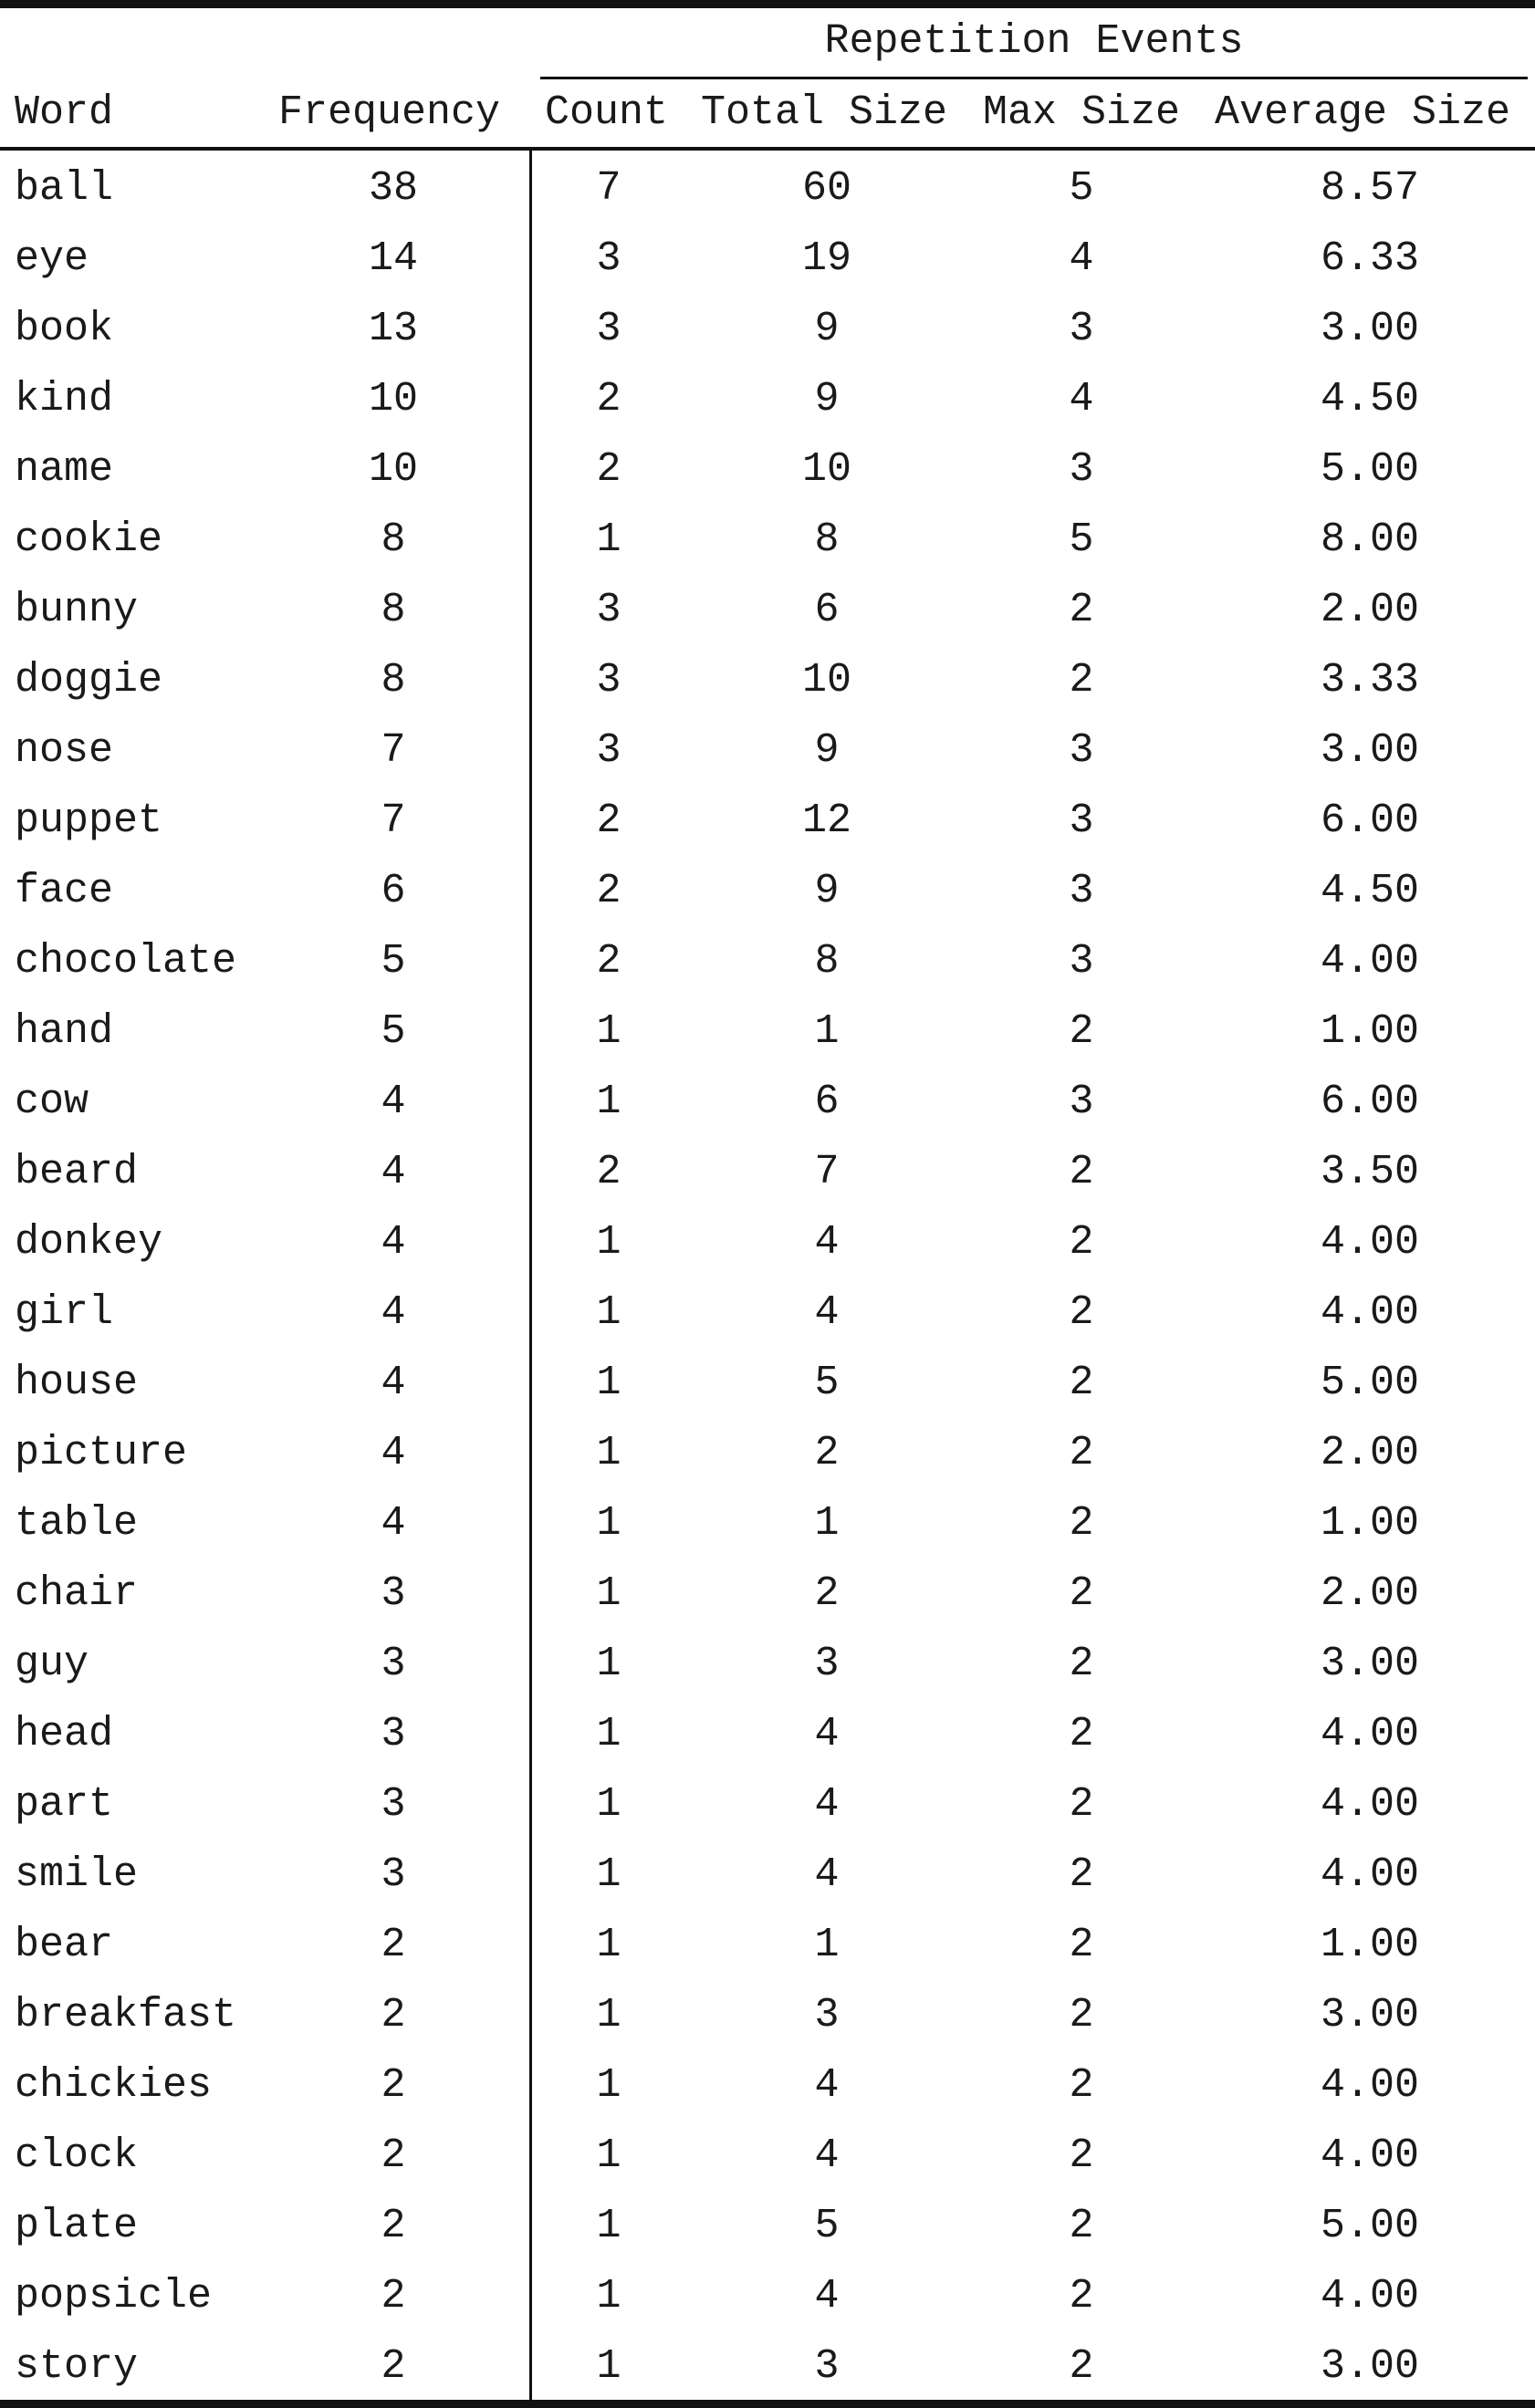  I want to click on cell-average-size: 3.33, so click(1370, 680).